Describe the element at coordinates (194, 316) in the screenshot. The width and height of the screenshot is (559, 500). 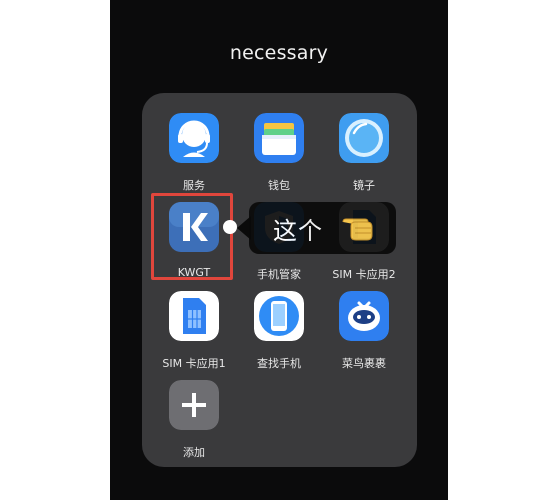
I see `sim-card-icon` at that location.